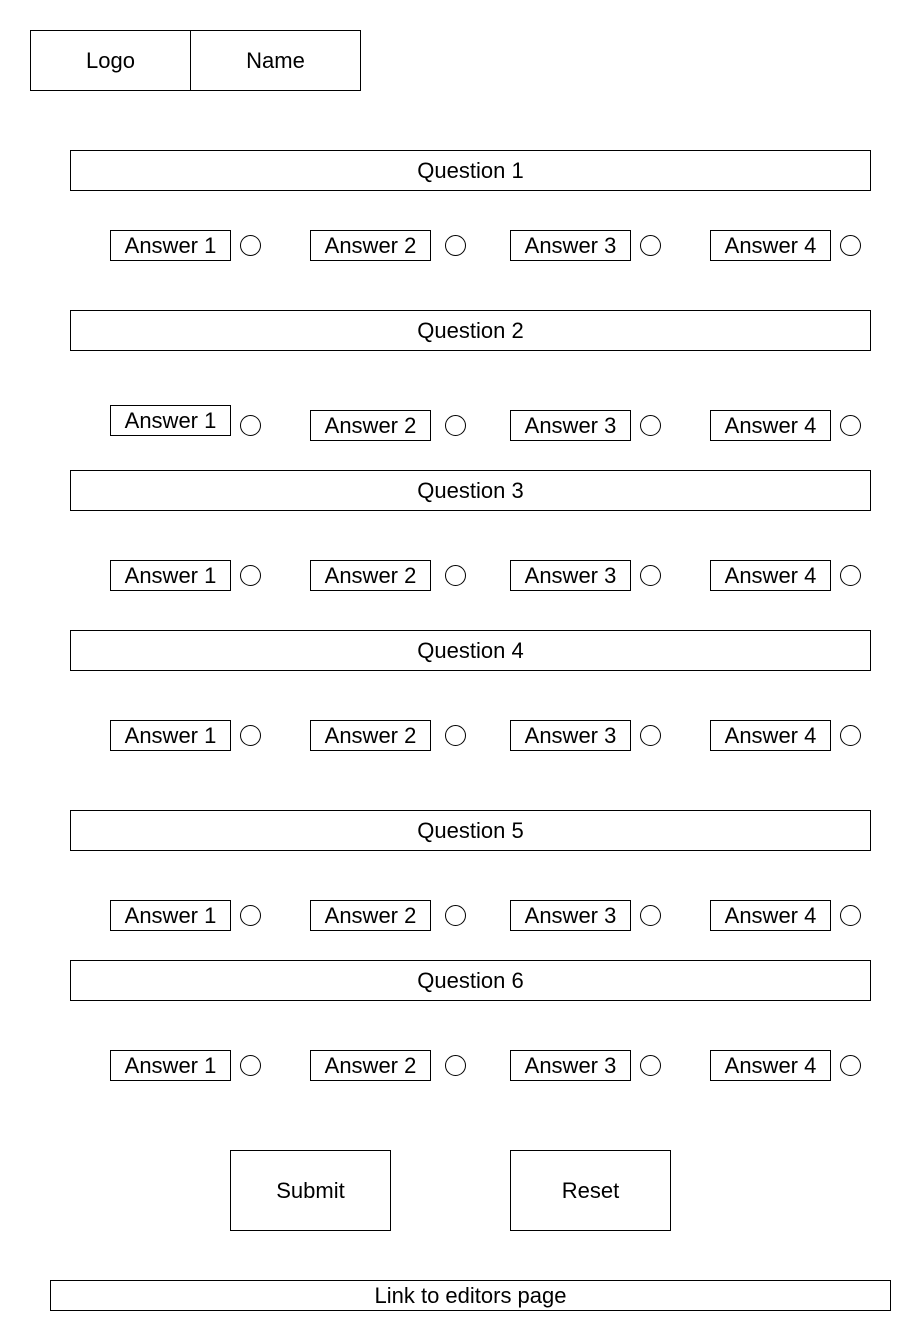  Describe the element at coordinates (570, 915) in the screenshot. I see `question-5-answer-3-label: Answer 3` at that location.